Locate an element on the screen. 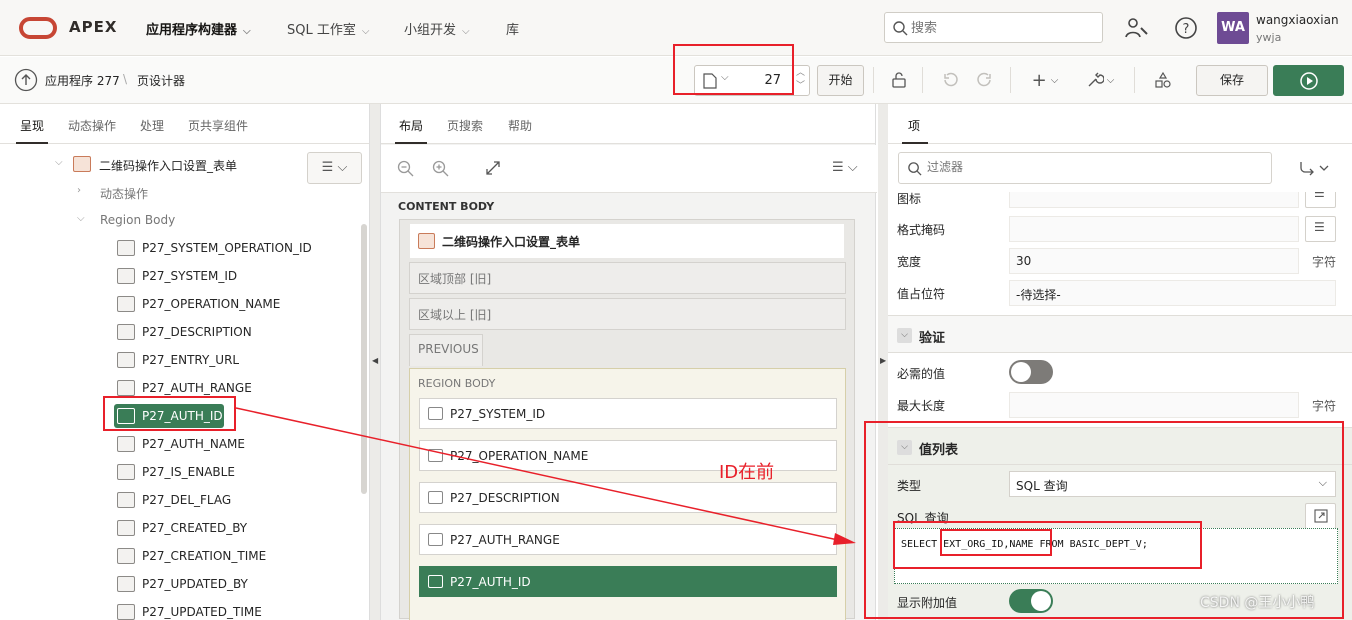 Image resolution: width=1352 pixels, height=620 pixels. tree-item: P27_AUTH_ID is located at coordinates (180, 416).